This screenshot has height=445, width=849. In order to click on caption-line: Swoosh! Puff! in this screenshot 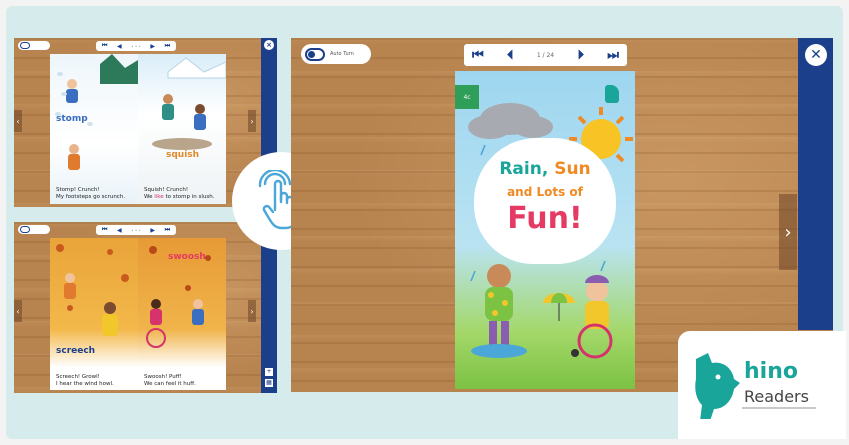, I will do `click(163, 377)`.